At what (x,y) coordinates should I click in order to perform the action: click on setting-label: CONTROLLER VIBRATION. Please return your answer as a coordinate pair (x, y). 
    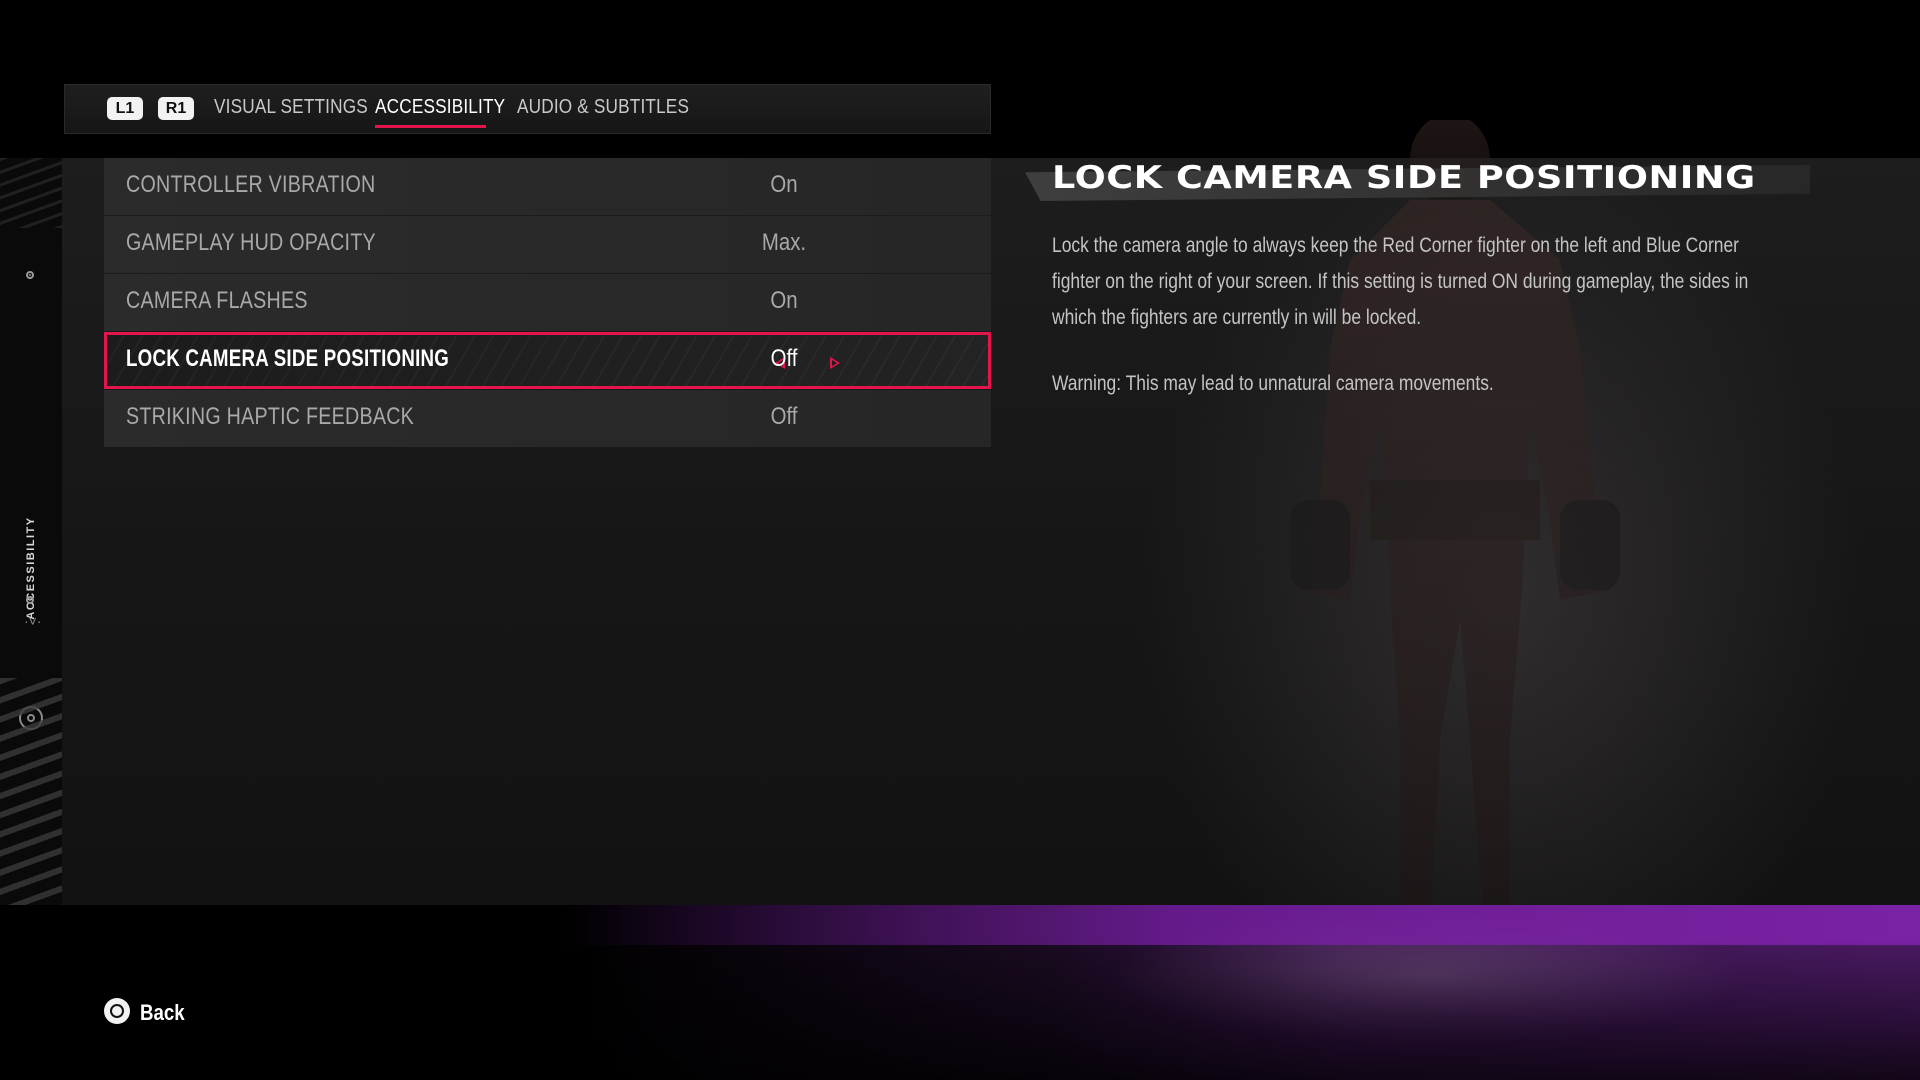
    Looking at the image, I should click on (251, 184).